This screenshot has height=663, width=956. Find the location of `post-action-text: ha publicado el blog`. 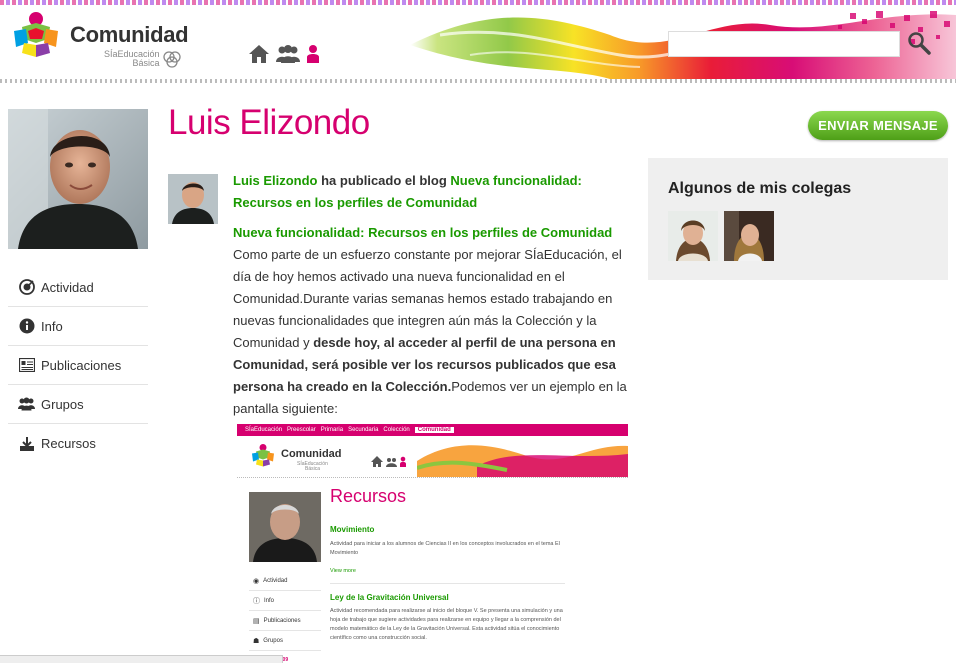

post-action-text: ha publicado el blog is located at coordinates (384, 180).